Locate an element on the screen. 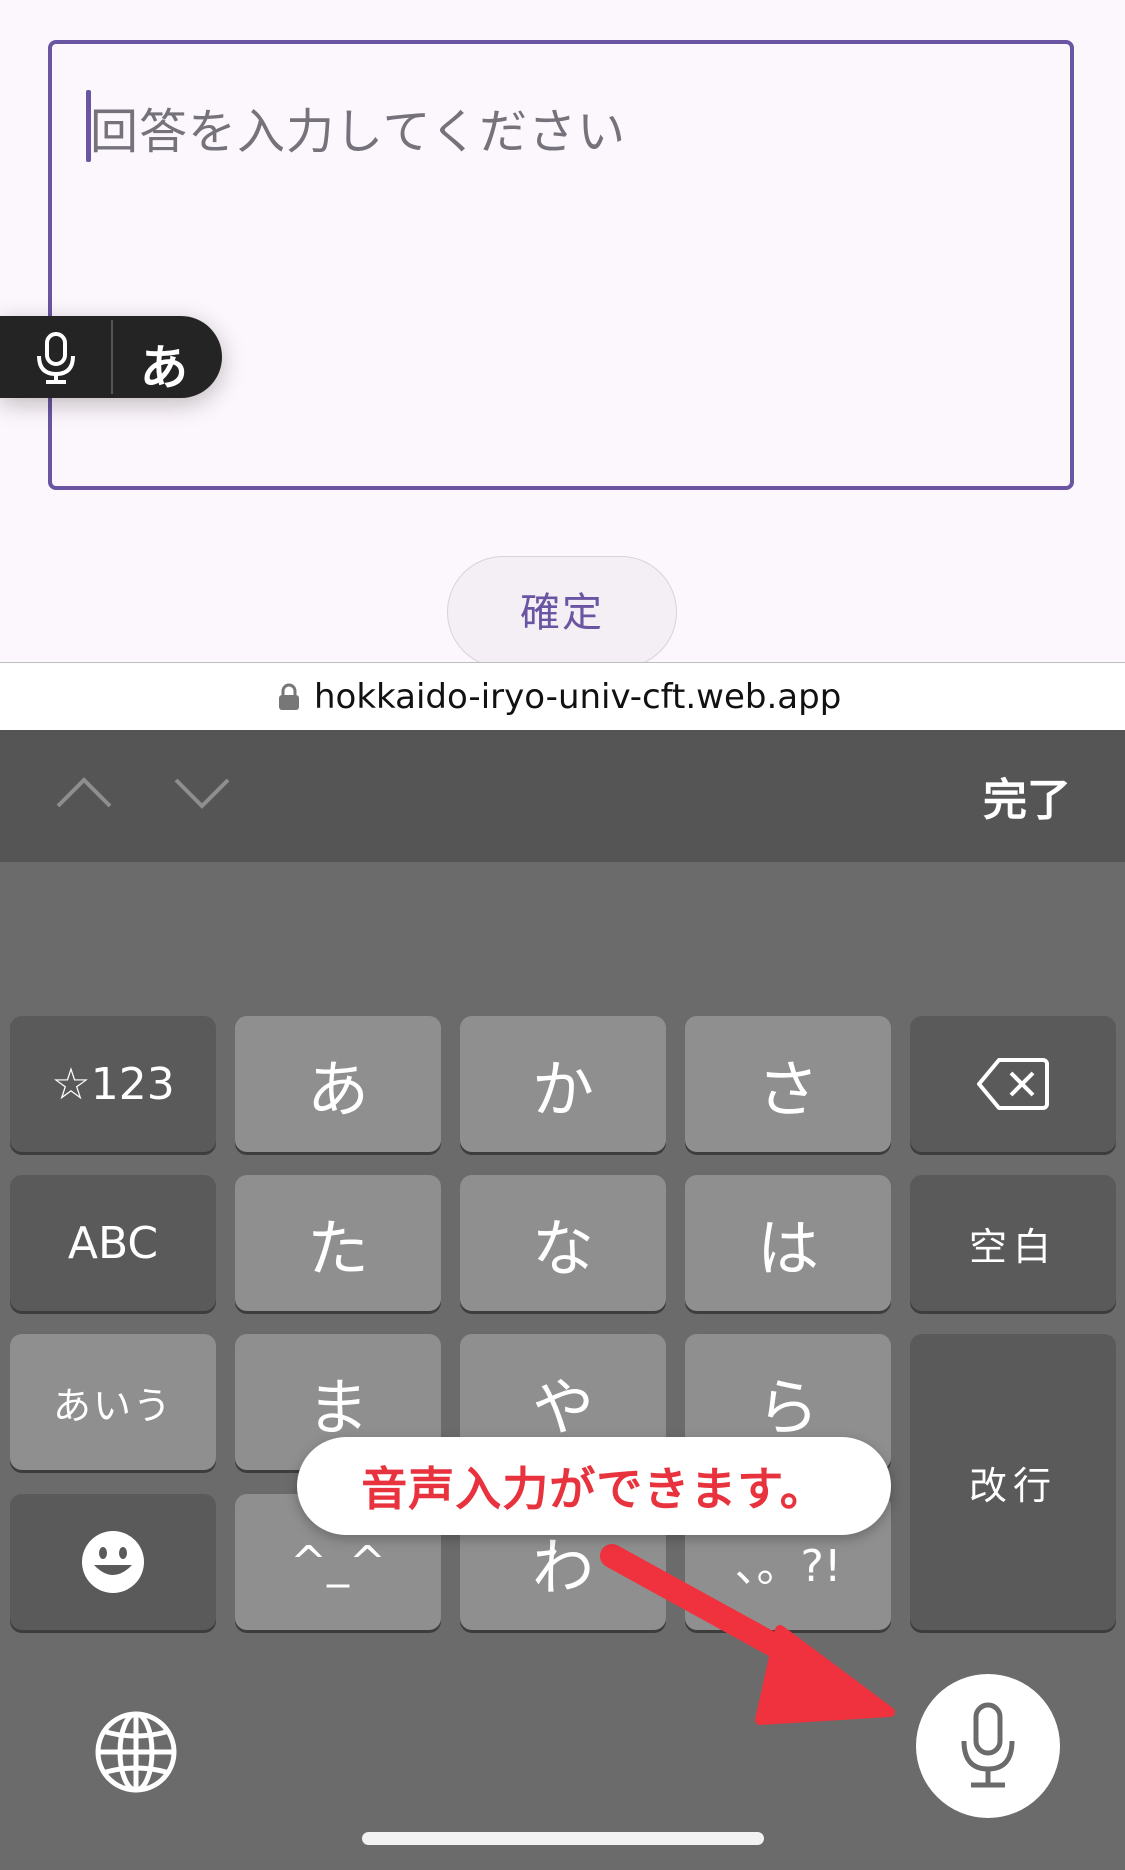  return-key: 改行 is located at coordinates (1013, 1482).